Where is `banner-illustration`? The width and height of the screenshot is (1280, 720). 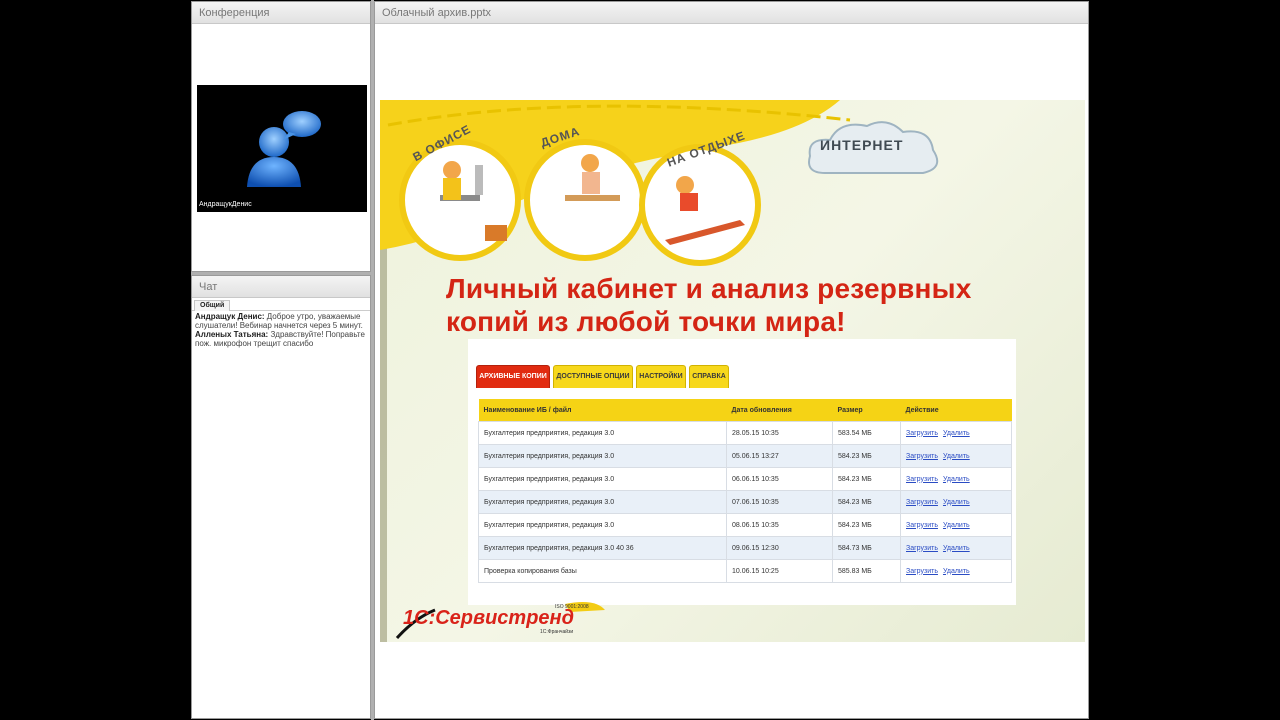 banner-illustration is located at coordinates (615, 183).